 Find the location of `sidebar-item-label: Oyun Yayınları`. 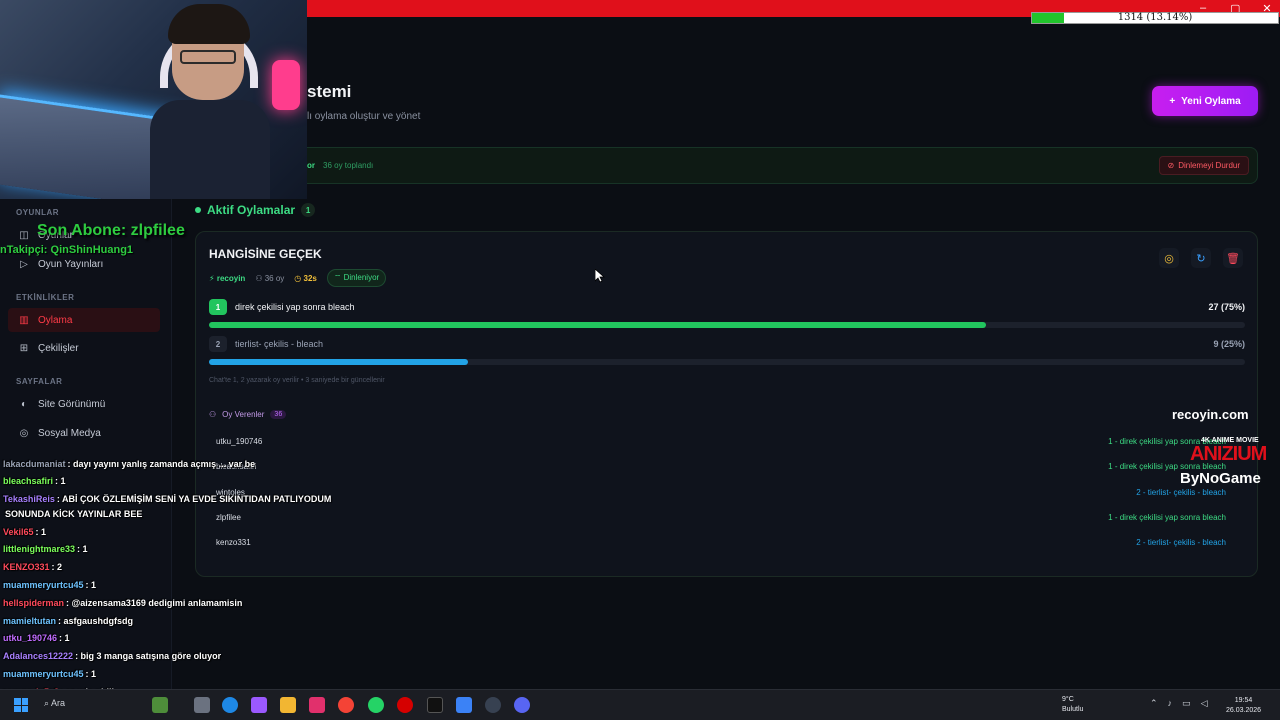

sidebar-item-label: Oyun Yayınları is located at coordinates (71, 264).